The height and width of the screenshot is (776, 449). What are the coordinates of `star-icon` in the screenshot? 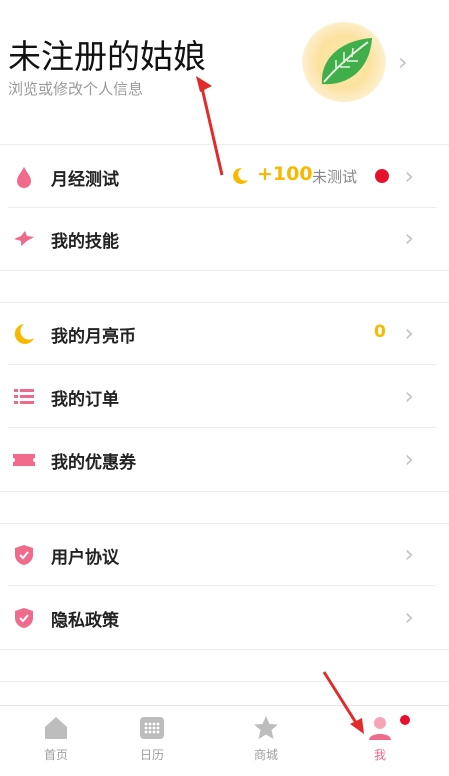 It's located at (266, 727).